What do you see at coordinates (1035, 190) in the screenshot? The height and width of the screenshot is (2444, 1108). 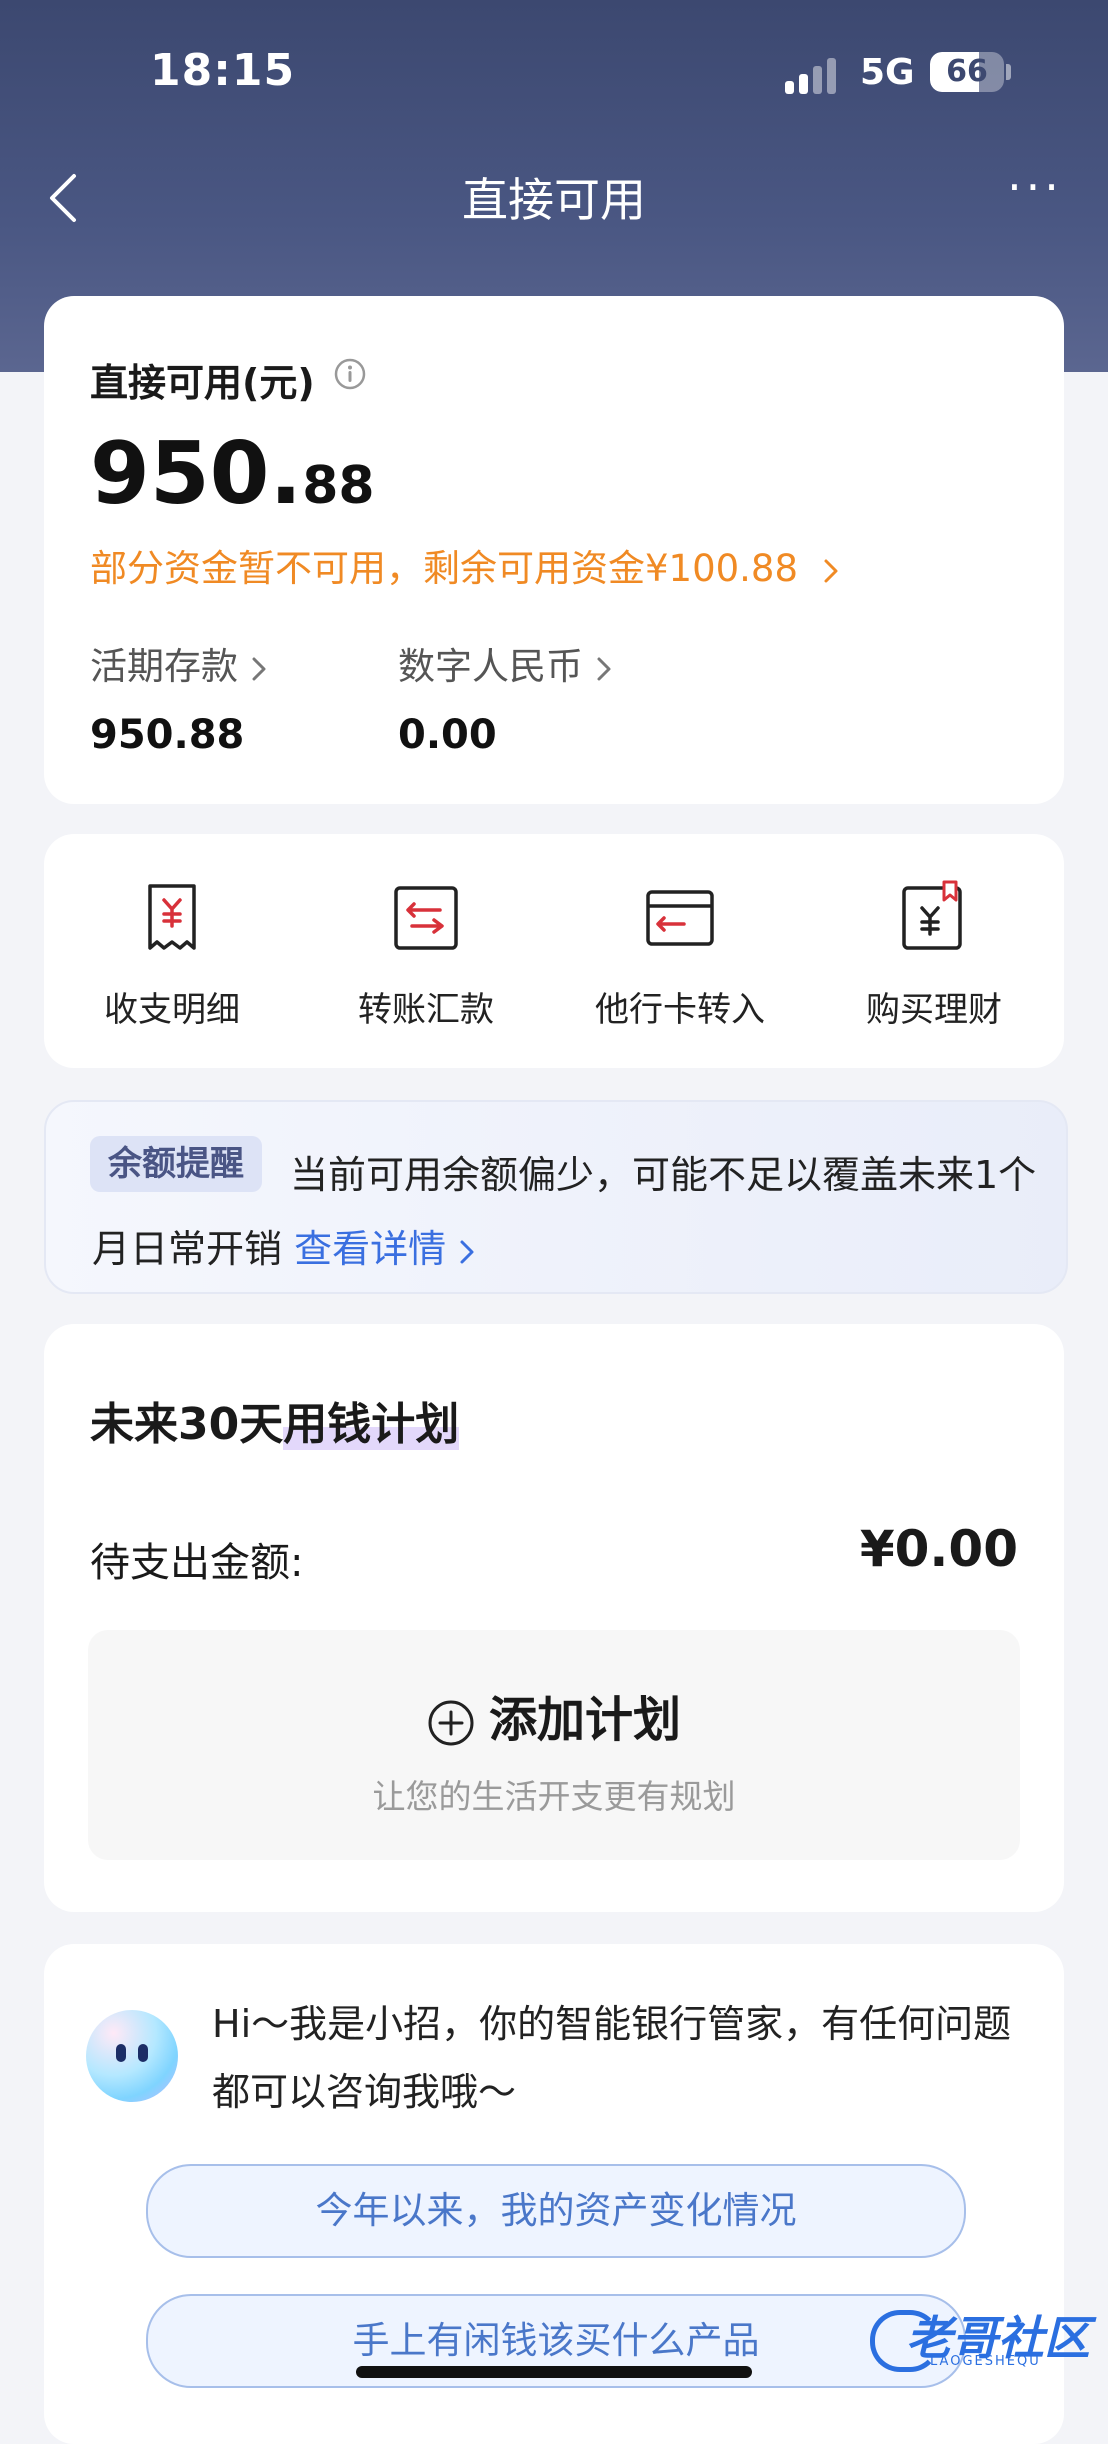 I see `more-menu-button: ···` at bounding box center [1035, 190].